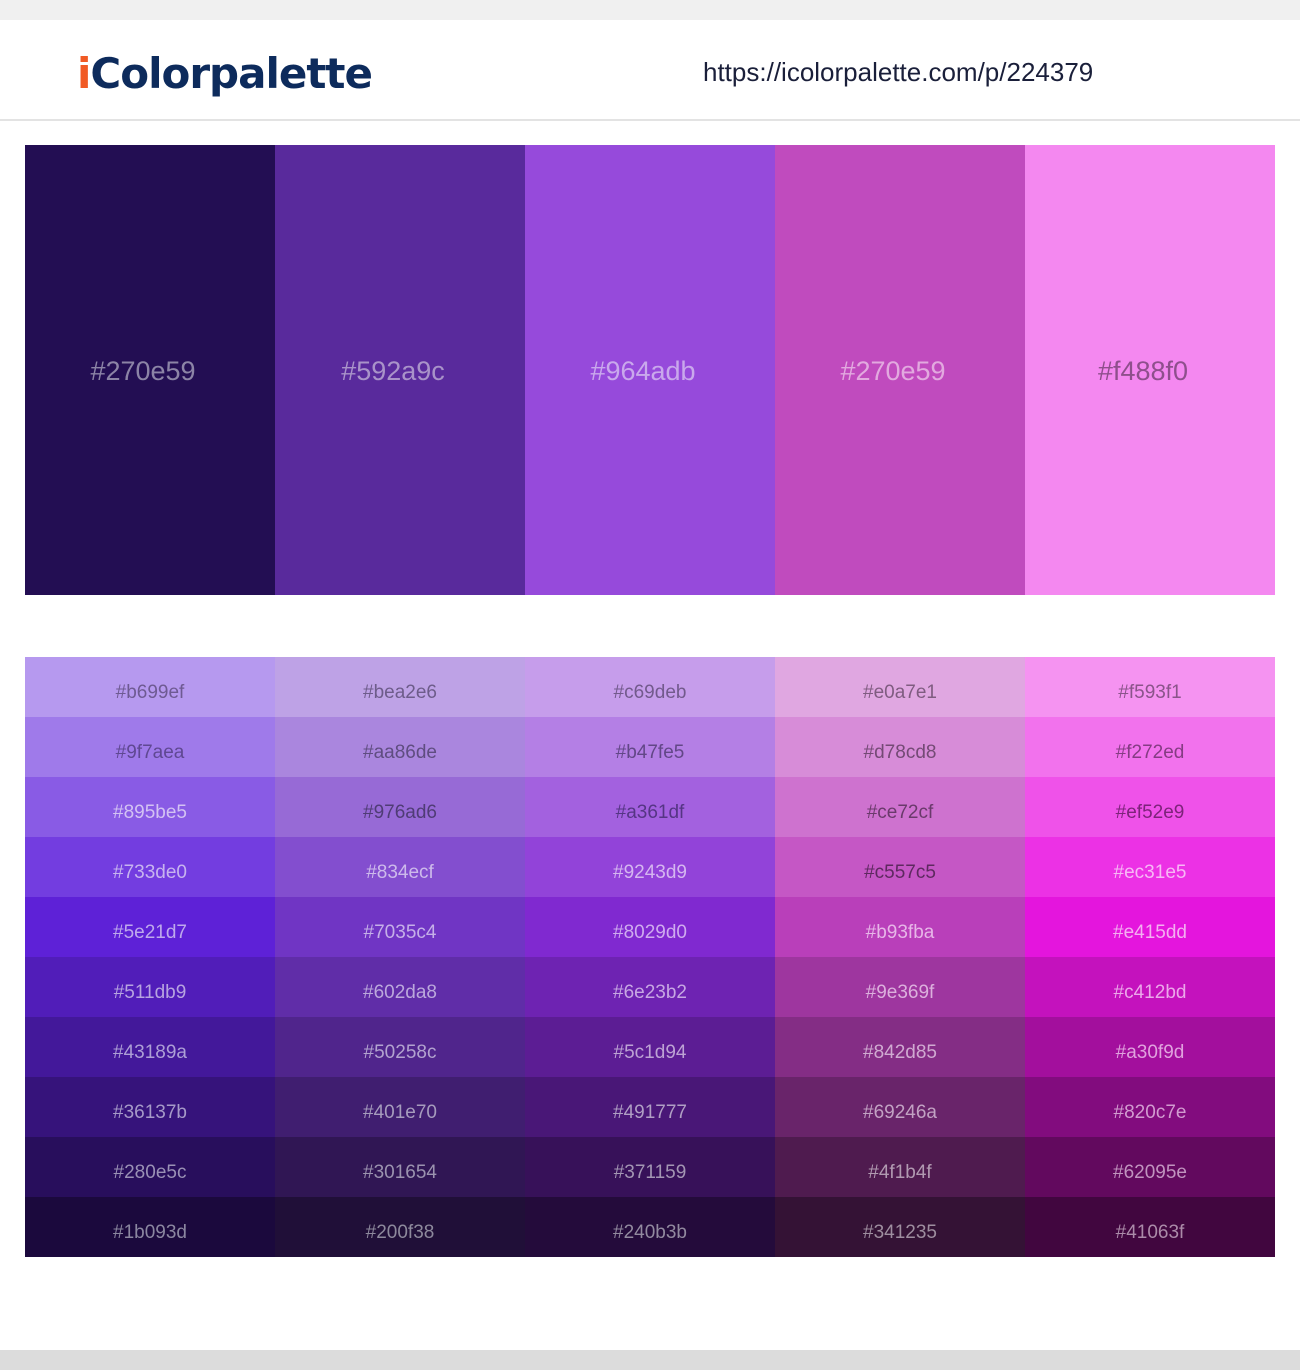  I want to click on shade-swatch: #9f7aea, so click(150, 747).